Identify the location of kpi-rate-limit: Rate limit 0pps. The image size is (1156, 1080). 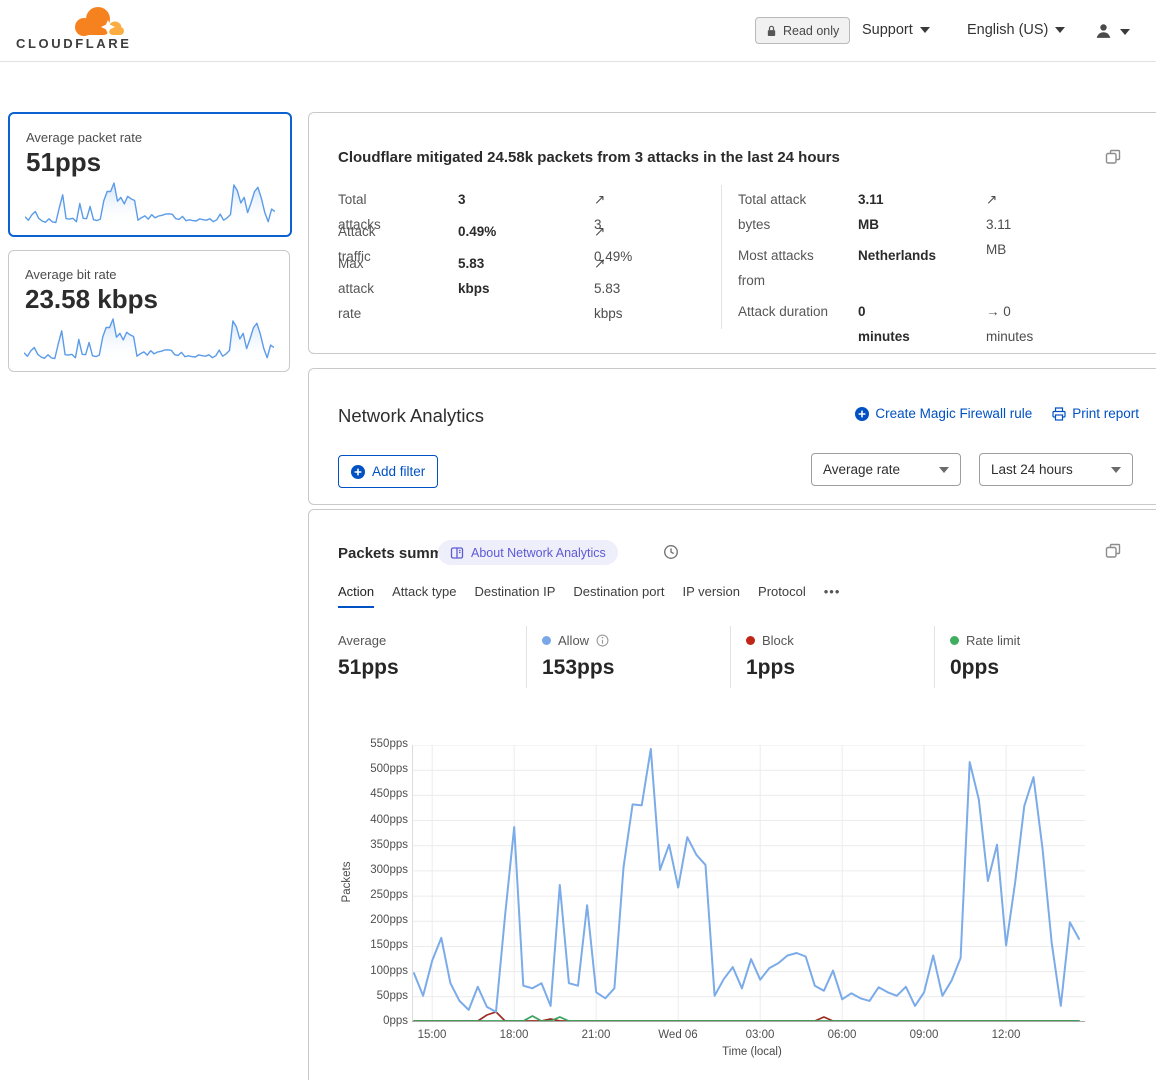
(985, 656).